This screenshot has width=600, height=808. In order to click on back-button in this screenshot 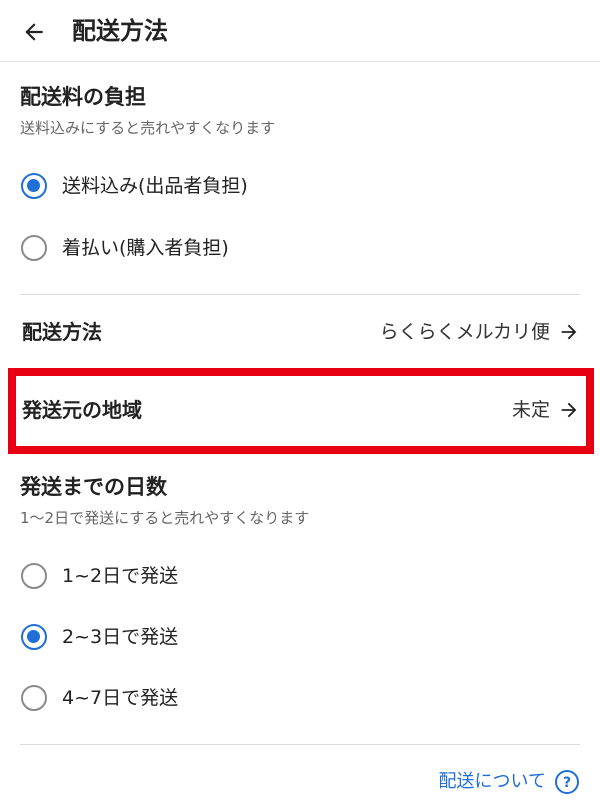, I will do `click(34, 32)`.